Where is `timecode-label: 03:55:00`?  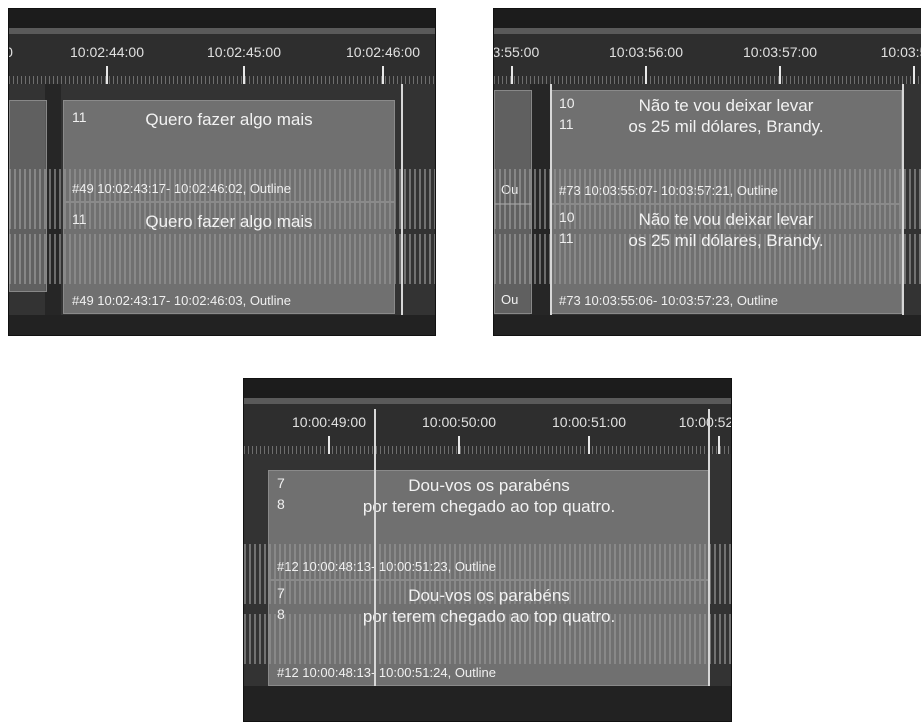 timecode-label: 03:55:00 is located at coordinates (516, 52).